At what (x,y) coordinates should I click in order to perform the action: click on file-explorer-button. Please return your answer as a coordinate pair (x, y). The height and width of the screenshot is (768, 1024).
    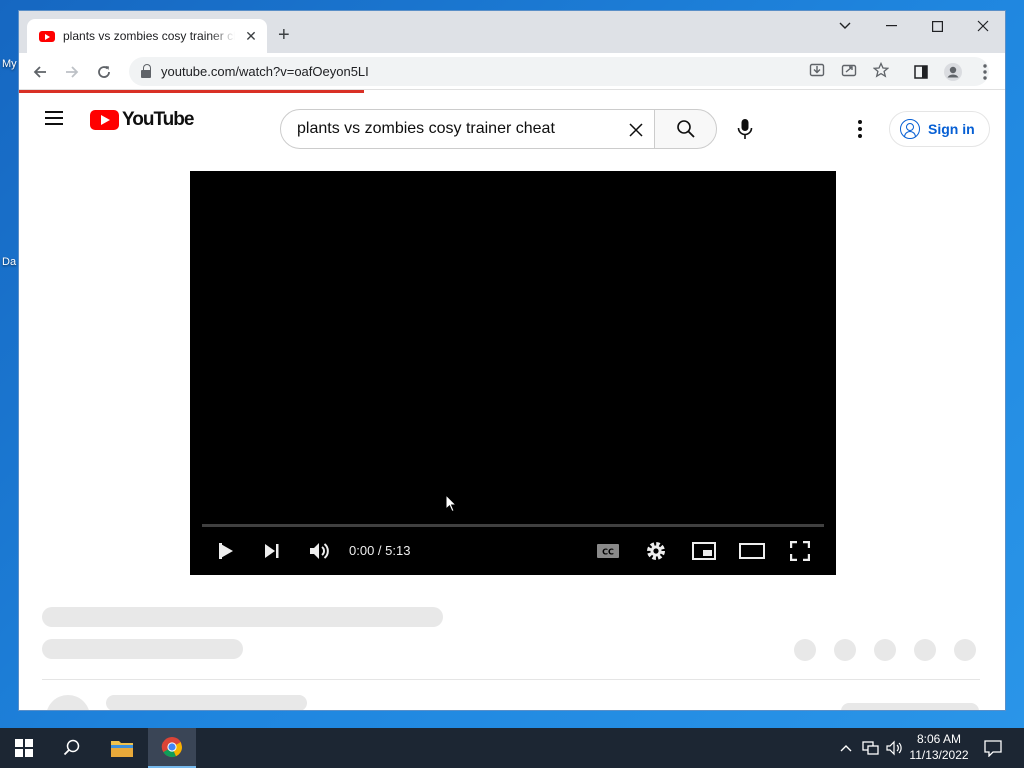
    Looking at the image, I should click on (122, 748).